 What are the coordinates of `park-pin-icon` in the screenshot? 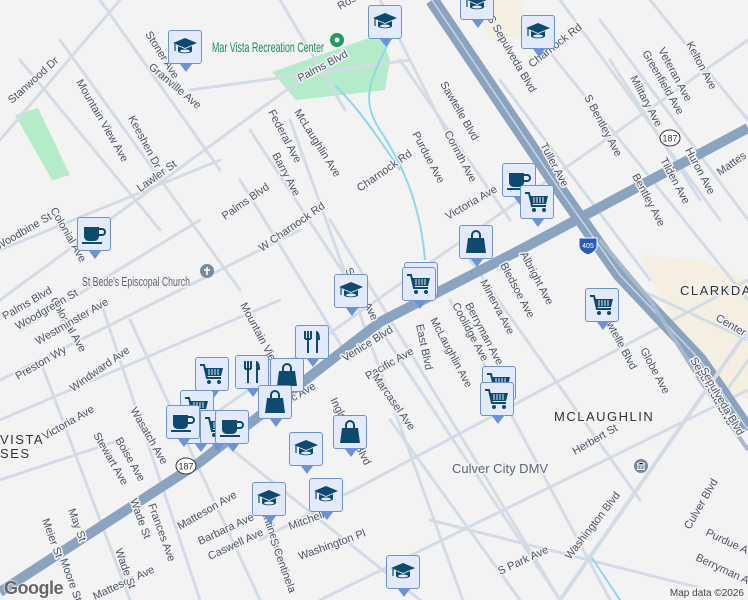 It's located at (337, 40).